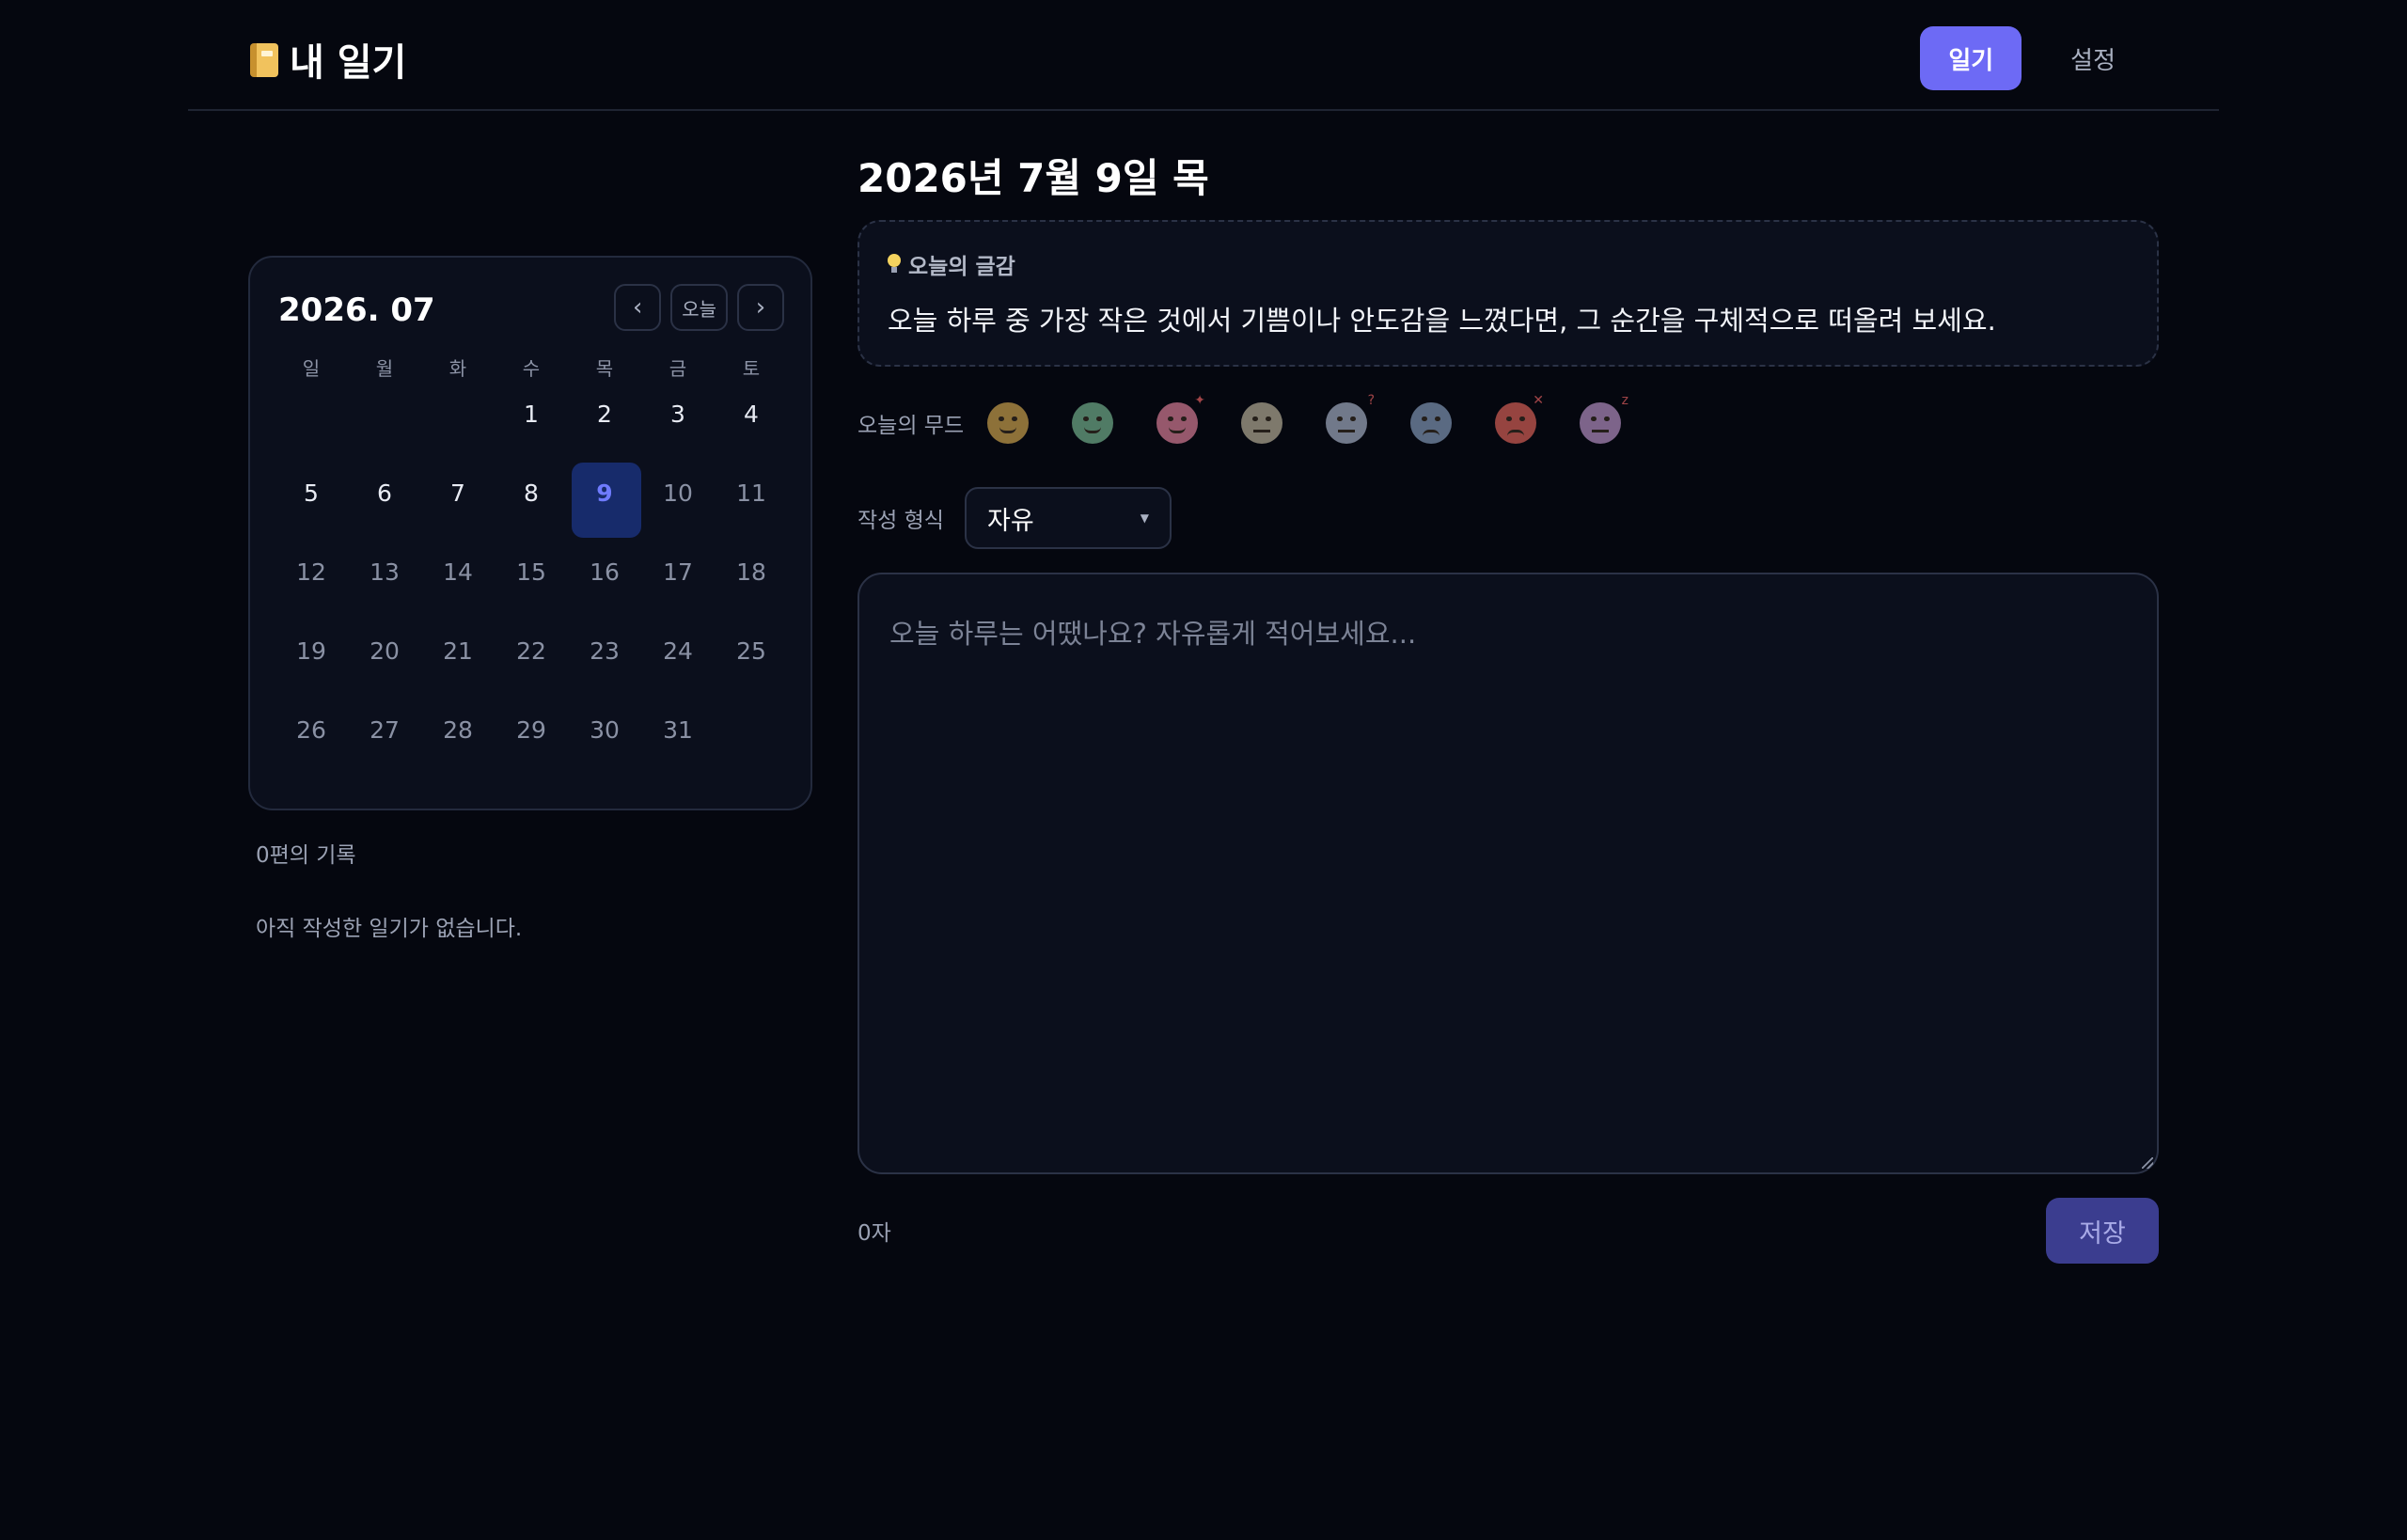 This screenshot has height=1540, width=2407. Describe the element at coordinates (678, 588) in the screenshot. I see `calendar-day-17: 17` at that location.